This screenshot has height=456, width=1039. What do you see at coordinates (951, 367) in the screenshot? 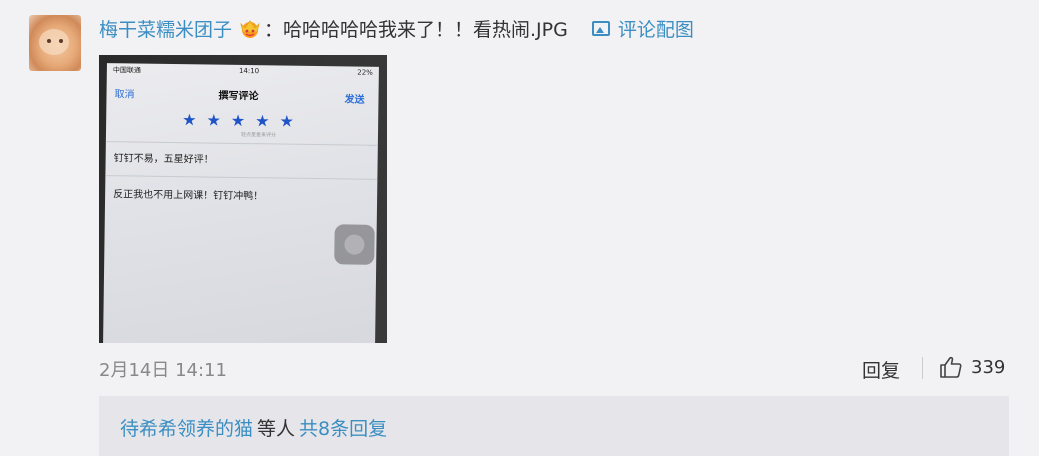
I see `thumbs-up-icon` at bounding box center [951, 367].